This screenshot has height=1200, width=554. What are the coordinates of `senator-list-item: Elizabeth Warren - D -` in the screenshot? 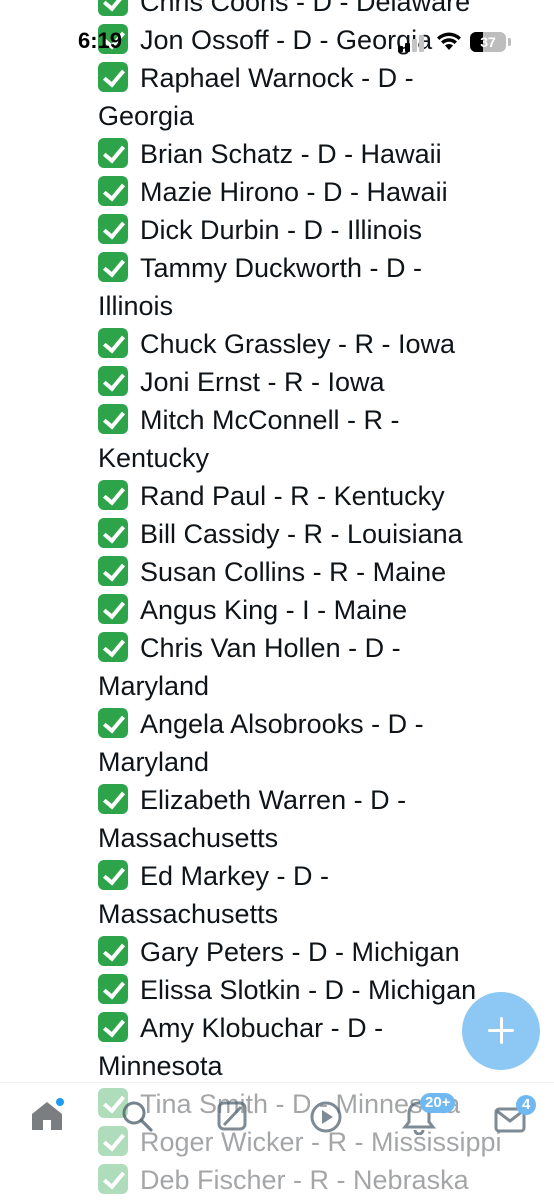 It's located at (323, 800).